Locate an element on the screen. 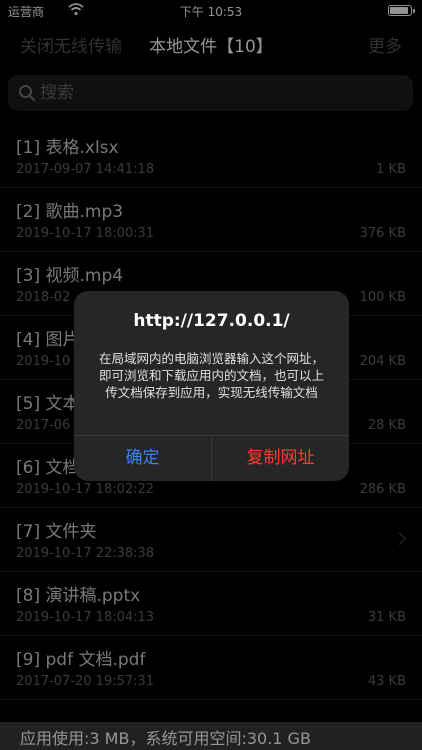 The width and height of the screenshot is (422, 750). copy-url-button: 复制网址 is located at coordinates (280, 458).